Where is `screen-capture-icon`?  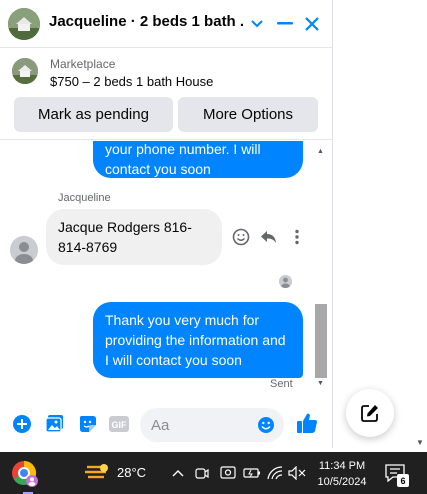
screen-capture-icon is located at coordinates (228, 473).